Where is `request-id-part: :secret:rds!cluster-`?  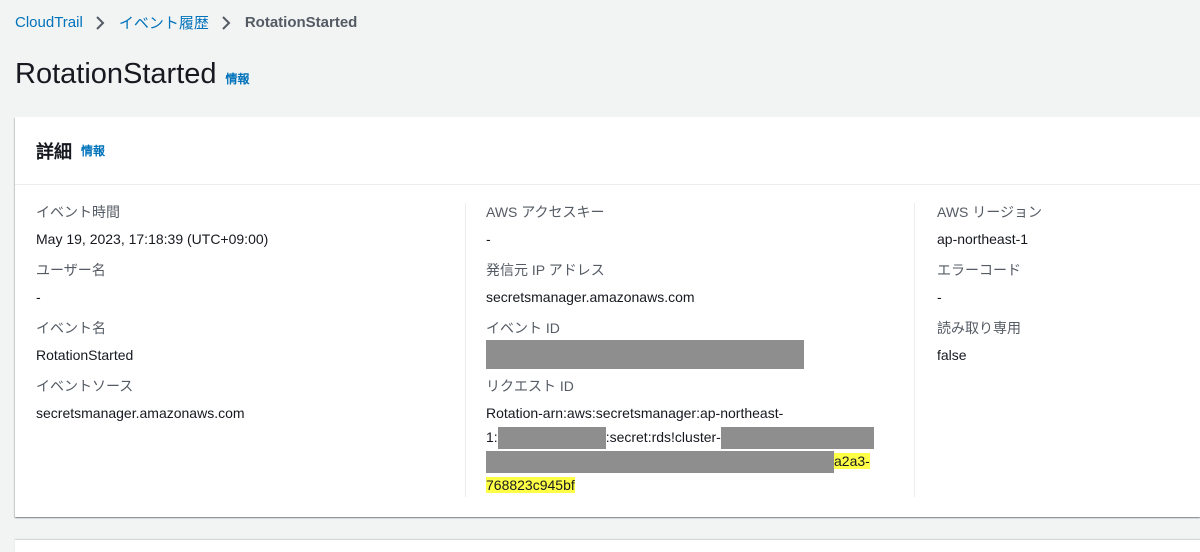 request-id-part: :secret:rds!cluster- is located at coordinates (663, 437).